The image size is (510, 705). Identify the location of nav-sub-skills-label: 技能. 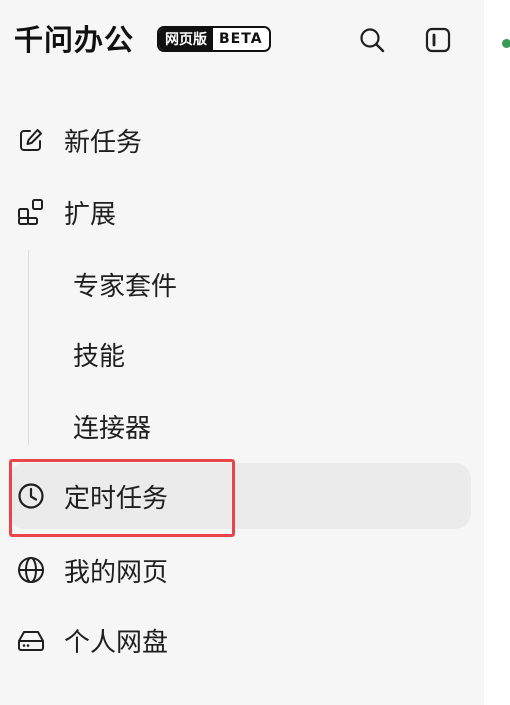
(99, 356).